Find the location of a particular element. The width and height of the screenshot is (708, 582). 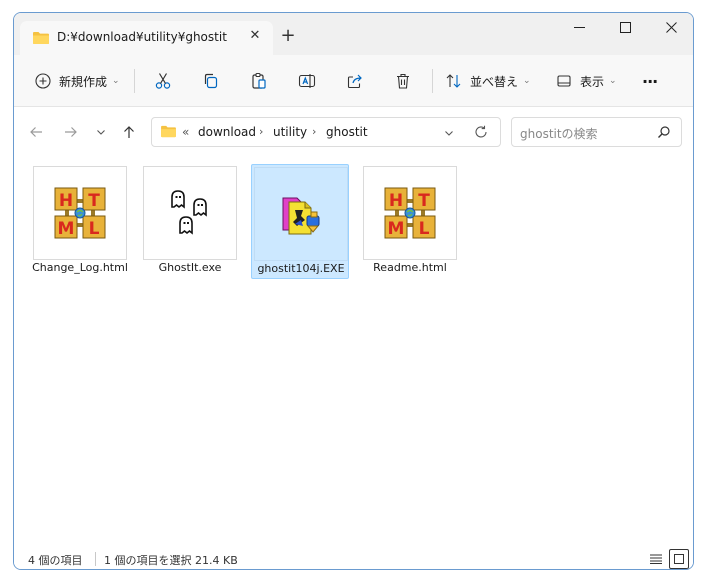

cut-button is located at coordinates (163, 81).